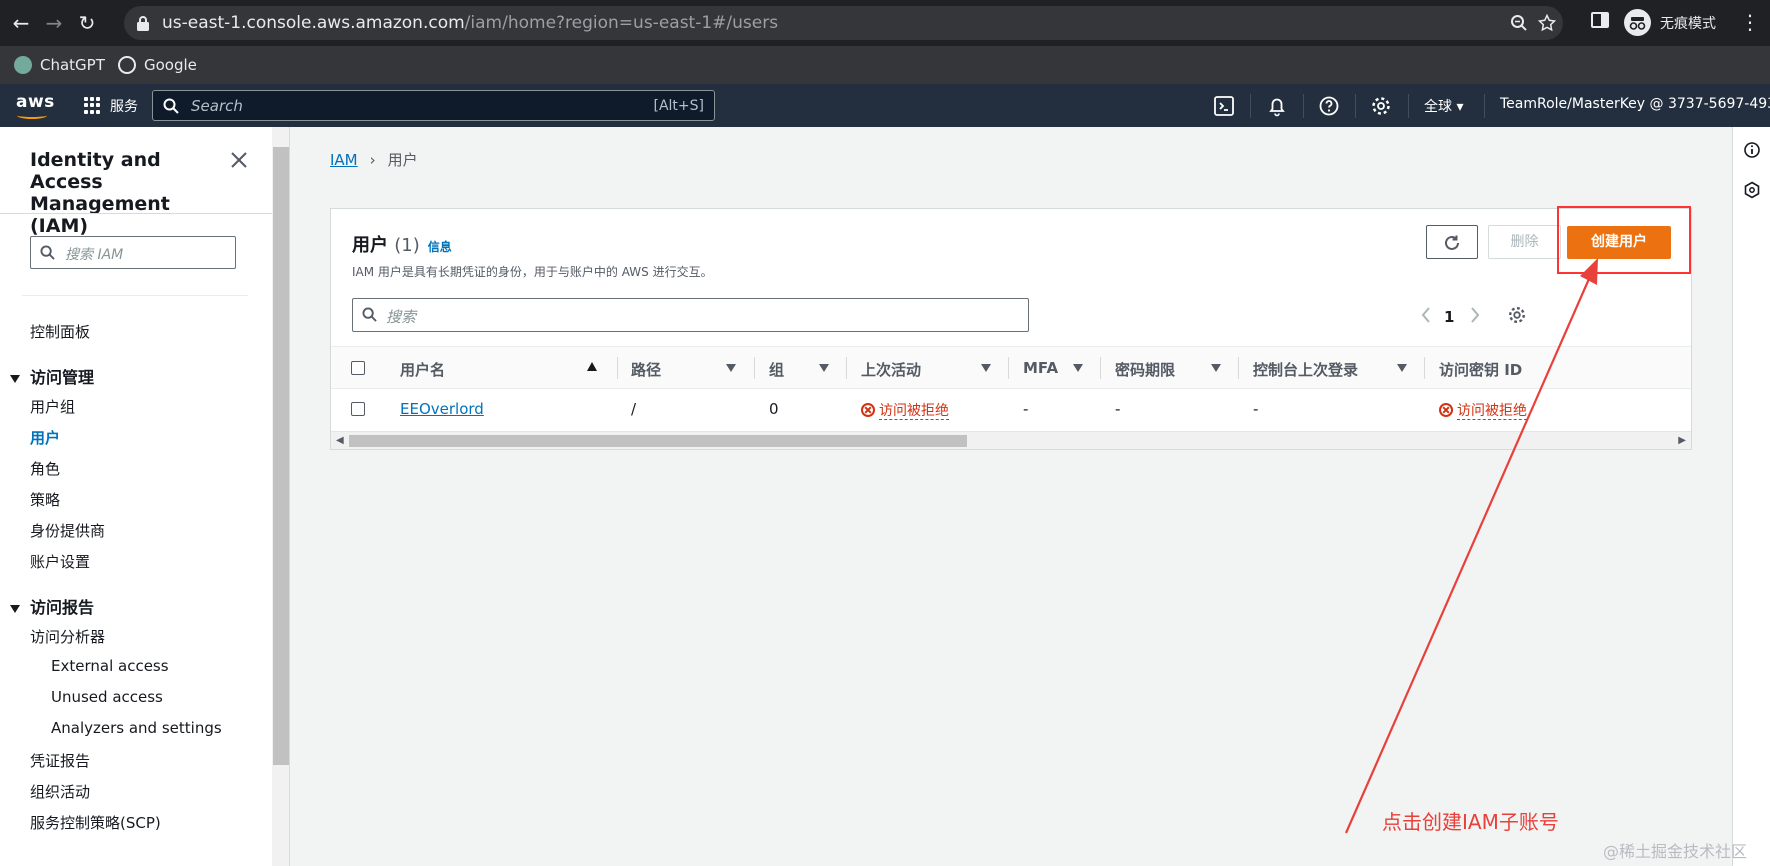 Image resolution: width=1770 pixels, height=866 pixels. Describe the element at coordinates (690, 315) in the screenshot. I see `user-search-input: 搜索` at that location.